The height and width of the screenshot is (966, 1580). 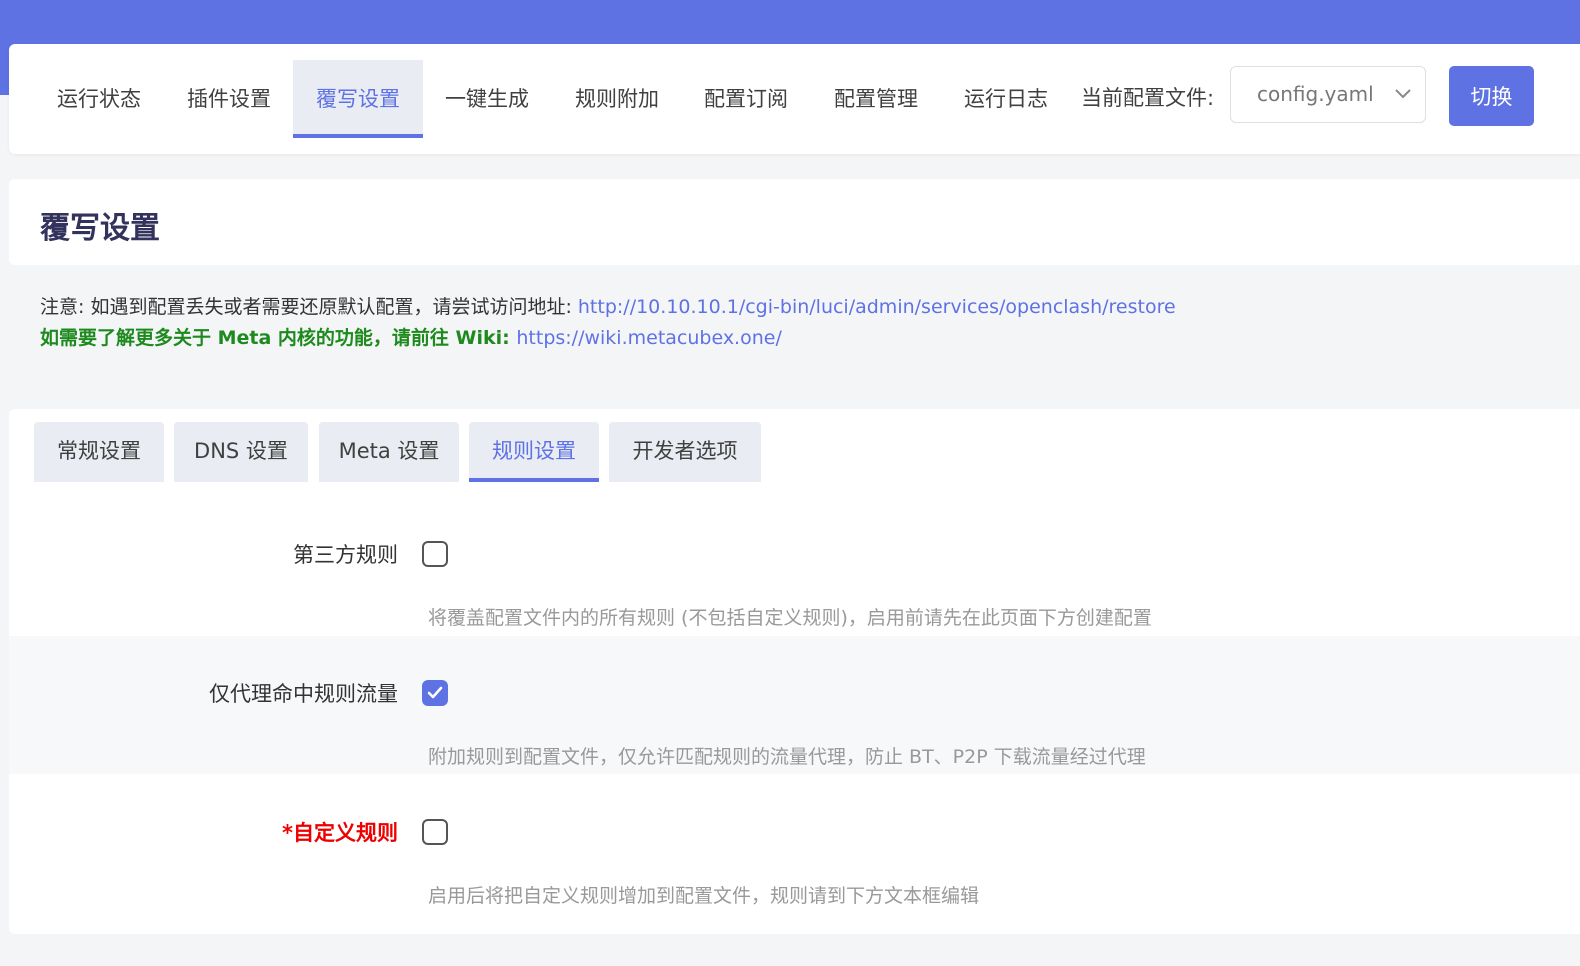 I want to click on tab-config-subscribe: 配置订阅, so click(x=746, y=99).